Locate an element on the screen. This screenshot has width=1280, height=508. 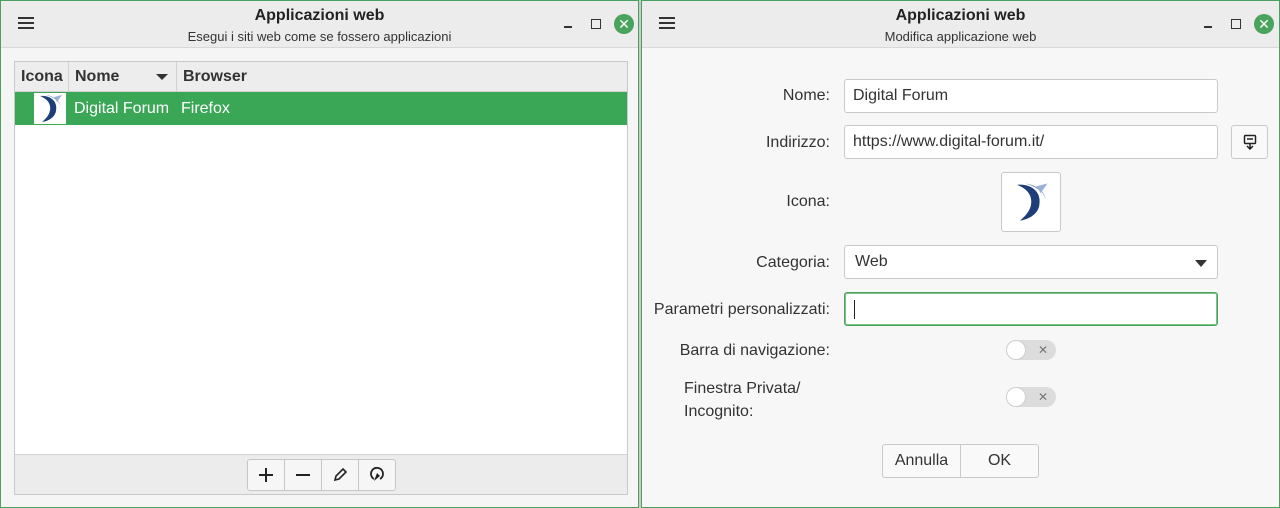
launch-icon is located at coordinates (377, 474).